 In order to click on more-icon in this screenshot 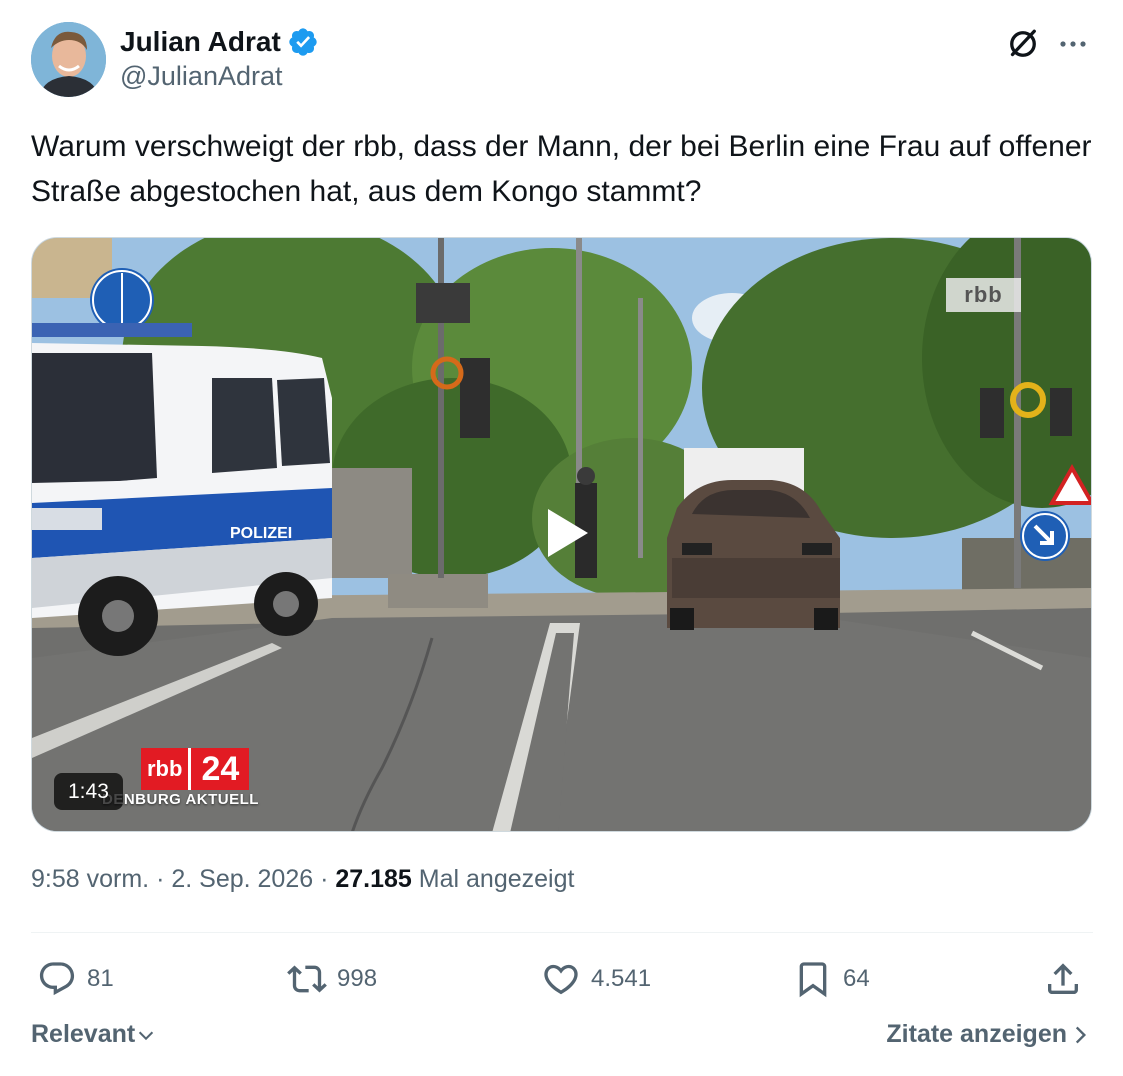, I will do `click(1073, 44)`.